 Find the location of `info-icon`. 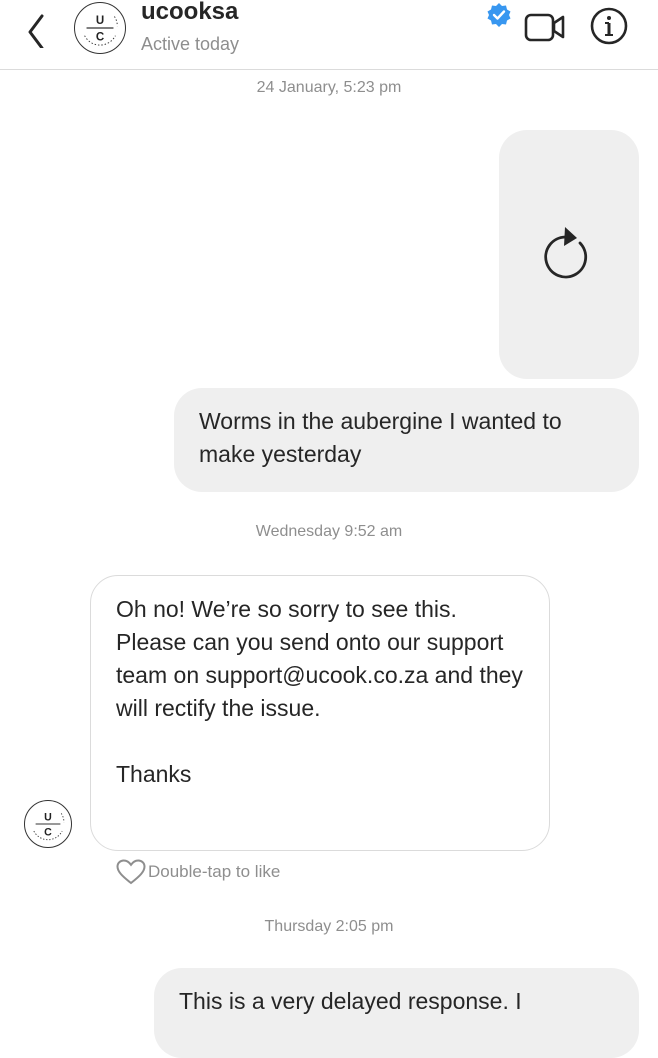

info-icon is located at coordinates (609, 26).